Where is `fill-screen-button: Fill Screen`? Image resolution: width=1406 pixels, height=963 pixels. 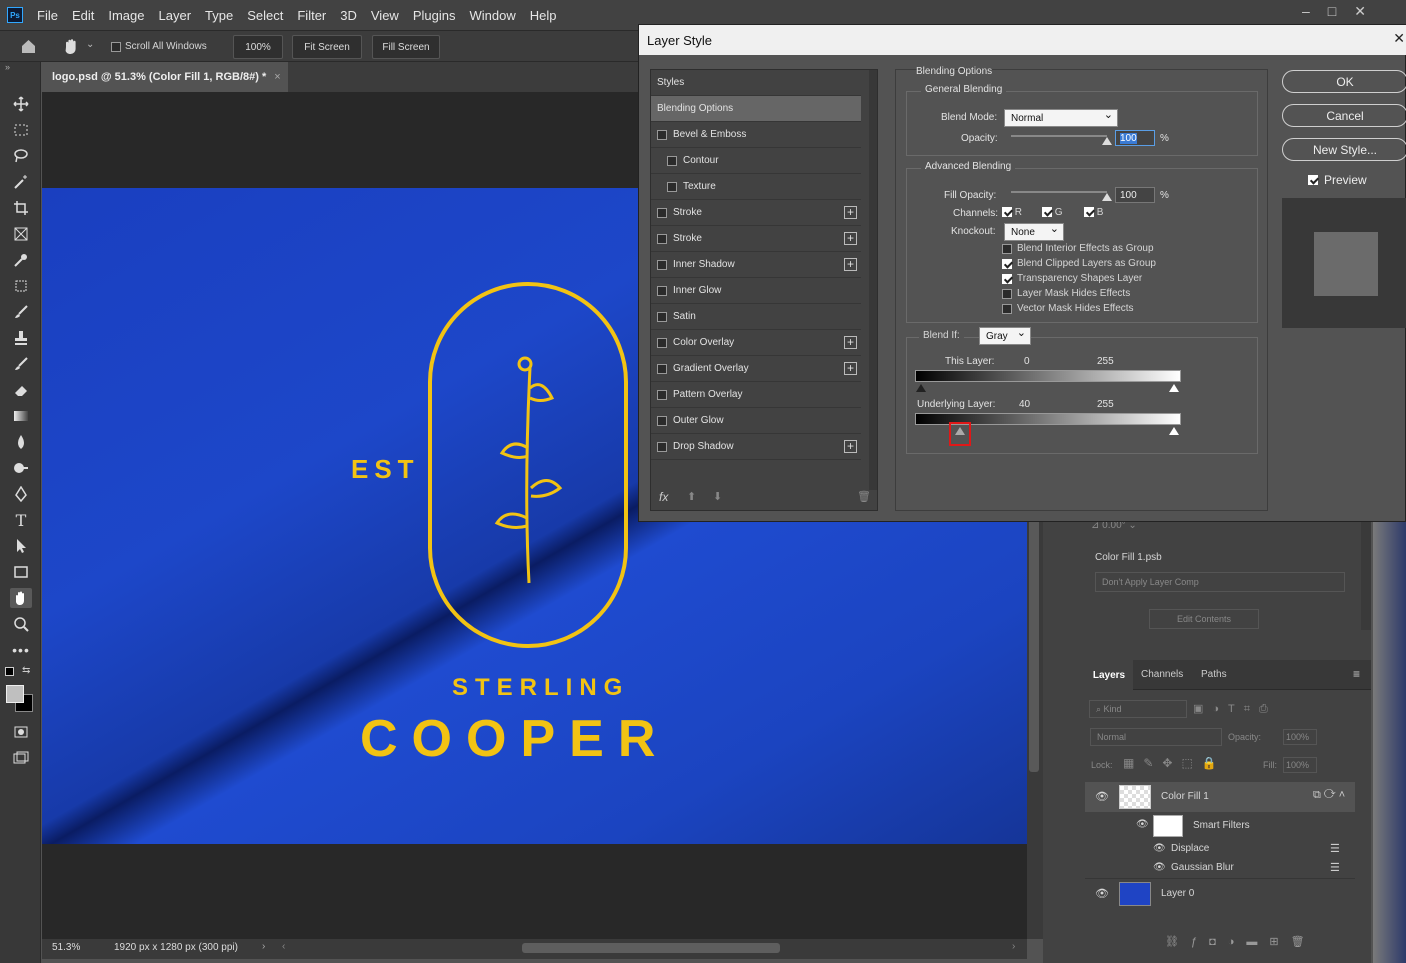 fill-screen-button: Fill Screen is located at coordinates (406, 47).